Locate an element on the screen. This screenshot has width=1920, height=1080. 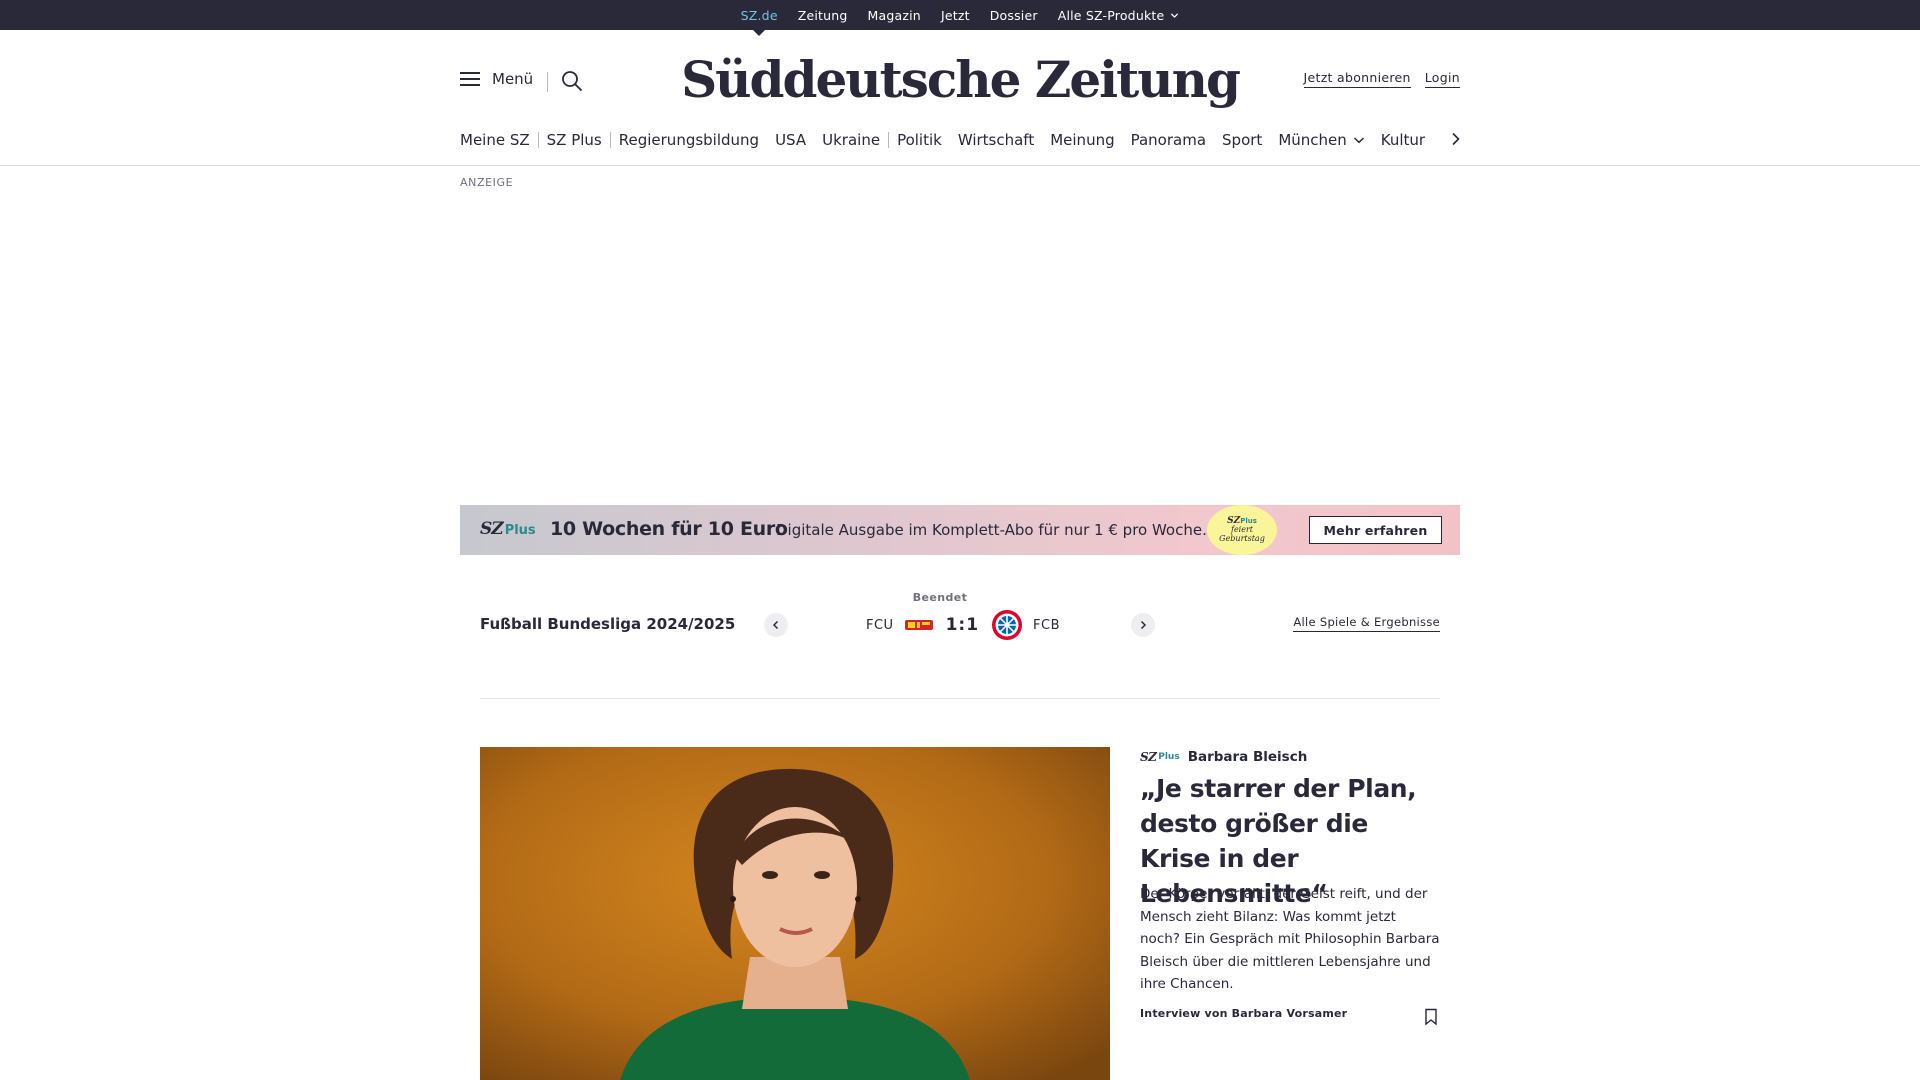
product-link-jetzt: Jetzt is located at coordinates (955, 15).